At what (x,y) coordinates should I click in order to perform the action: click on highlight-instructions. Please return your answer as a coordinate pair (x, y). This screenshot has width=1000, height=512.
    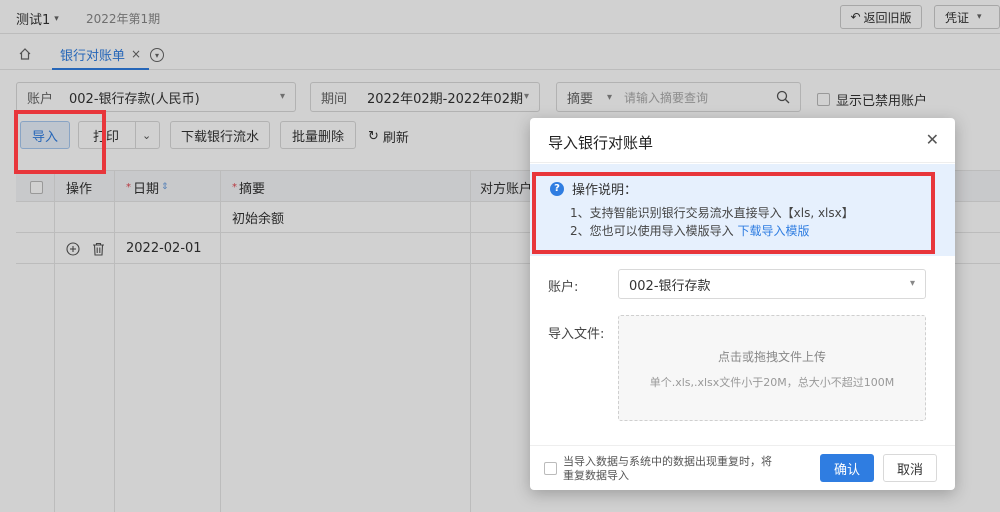
    Looking at the image, I should click on (733, 213).